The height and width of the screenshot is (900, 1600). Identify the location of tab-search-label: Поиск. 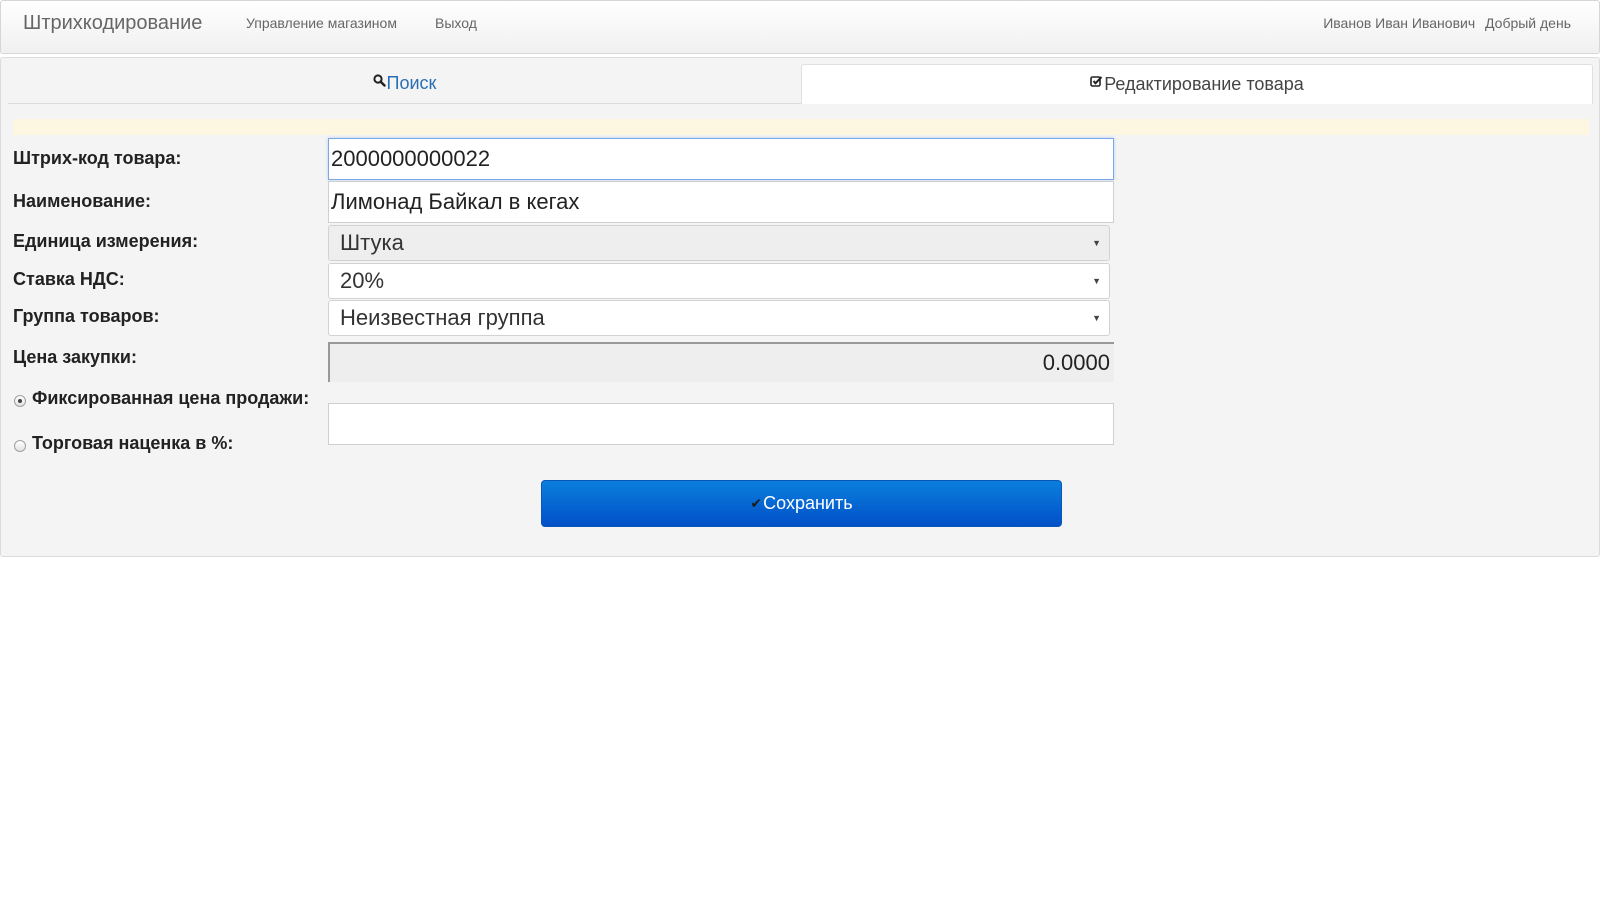
(411, 83).